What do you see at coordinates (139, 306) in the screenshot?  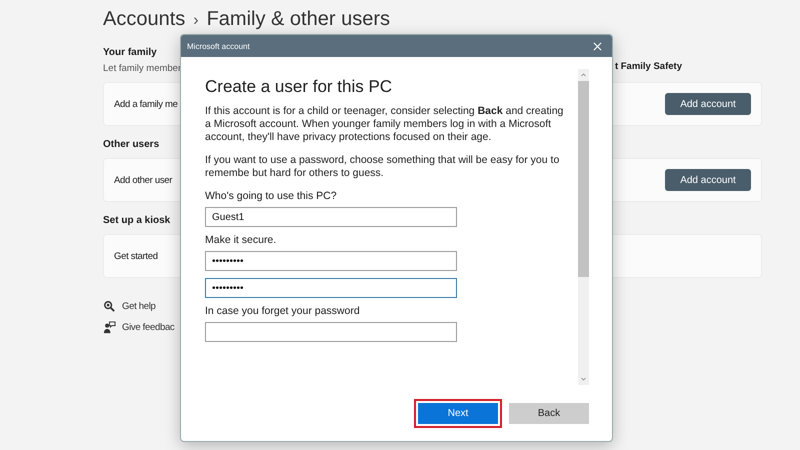 I see `help-link: Get help` at bounding box center [139, 306].